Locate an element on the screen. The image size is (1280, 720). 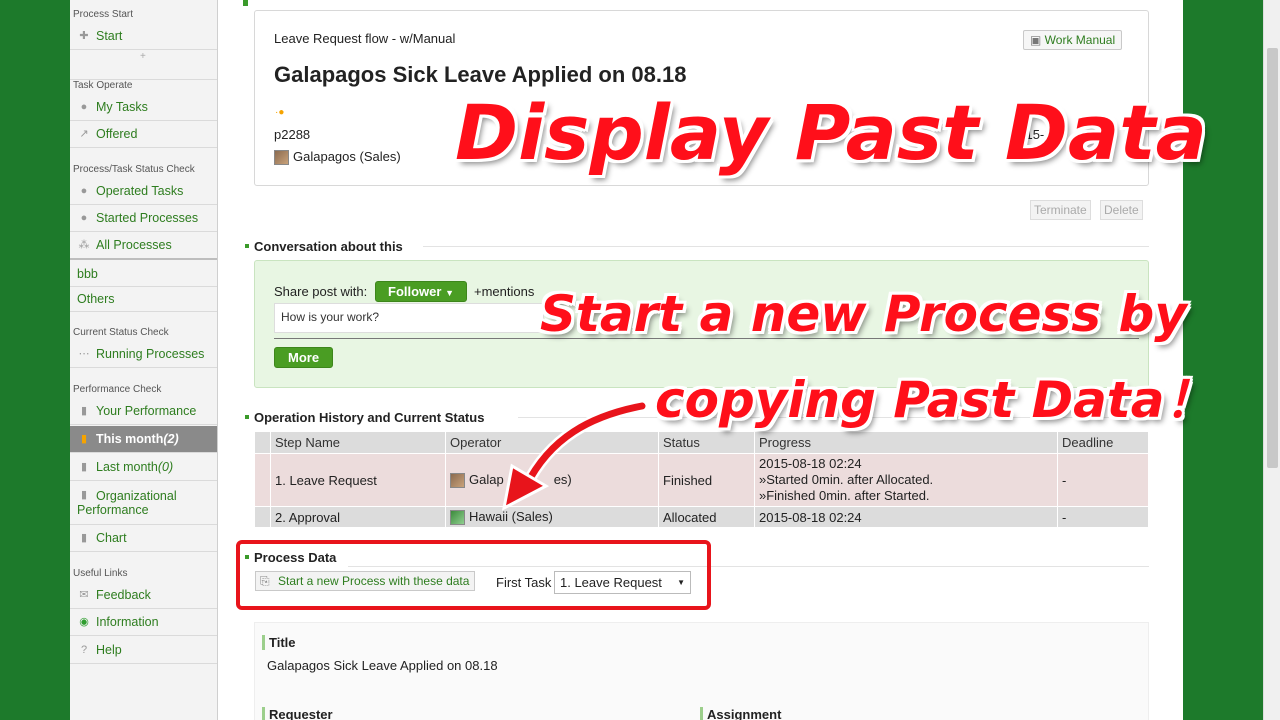
sidebar-head-task-operate: Task Operate is located at coordinates (143, 85).